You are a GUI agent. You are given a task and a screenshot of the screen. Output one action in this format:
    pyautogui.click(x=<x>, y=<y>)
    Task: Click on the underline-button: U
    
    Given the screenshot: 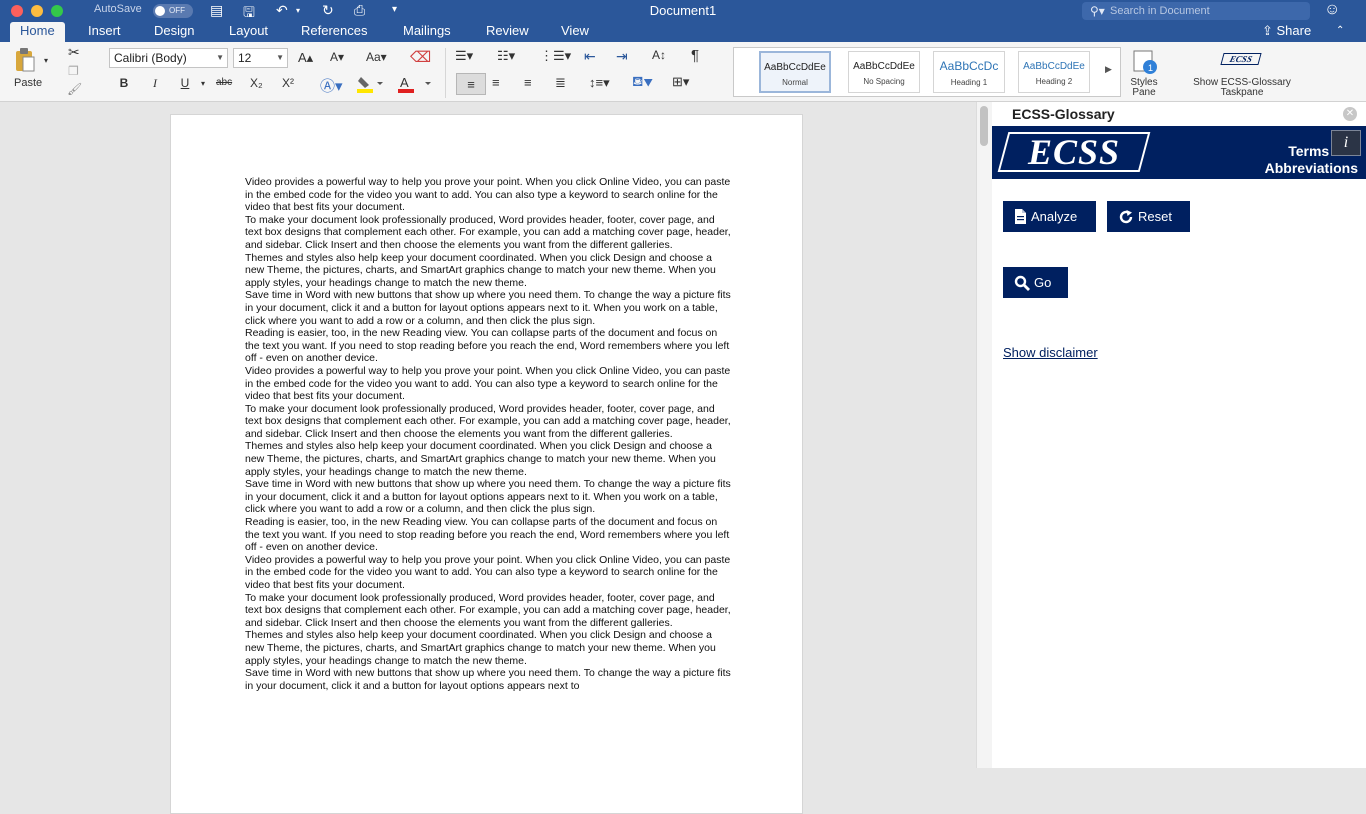 What is the action you would take?
    pyautogui.click(x=185, y=83)
    